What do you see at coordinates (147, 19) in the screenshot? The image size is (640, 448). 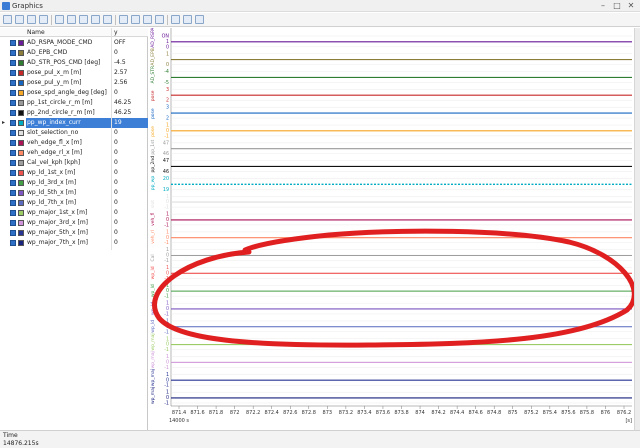 I see `undo-icon` at bounding box center [147, 19].